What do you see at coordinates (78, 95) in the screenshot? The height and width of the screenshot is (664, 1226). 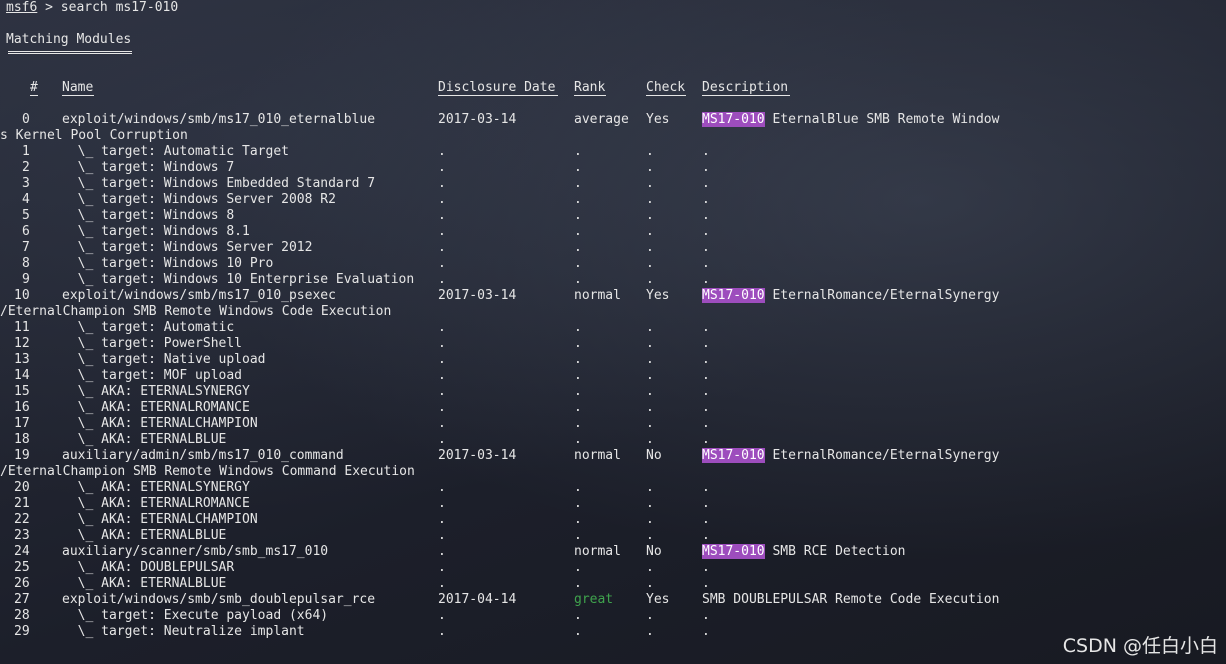 I see `col-rule-name` at bounding box center [78, 95].